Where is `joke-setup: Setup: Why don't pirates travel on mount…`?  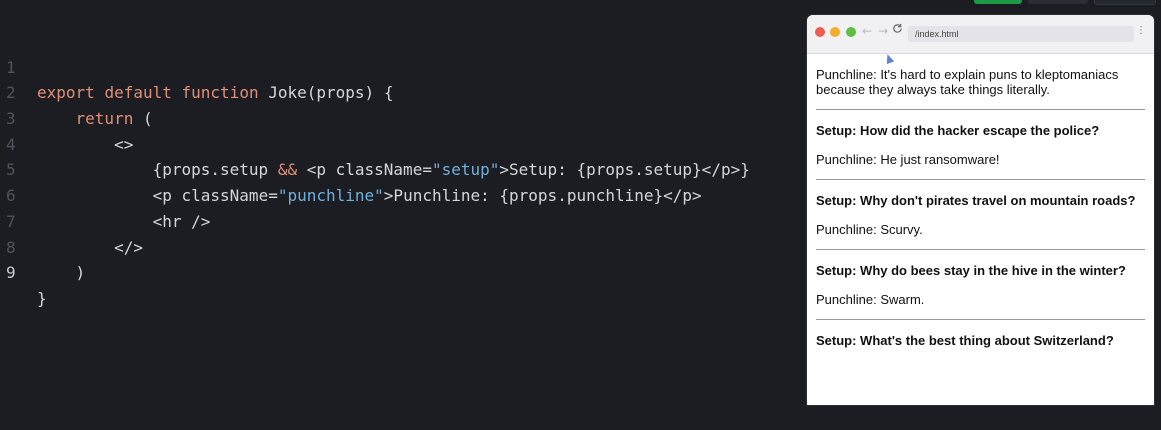
joke-setup: Setup: Why don't pirates travel on mount… is located at coordinates (976, 200).